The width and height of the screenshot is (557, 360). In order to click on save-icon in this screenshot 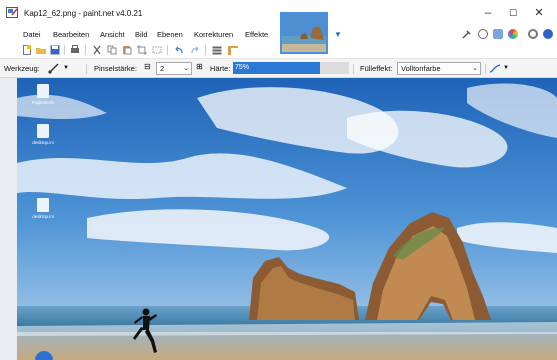, I will do `click(55, 50)`.